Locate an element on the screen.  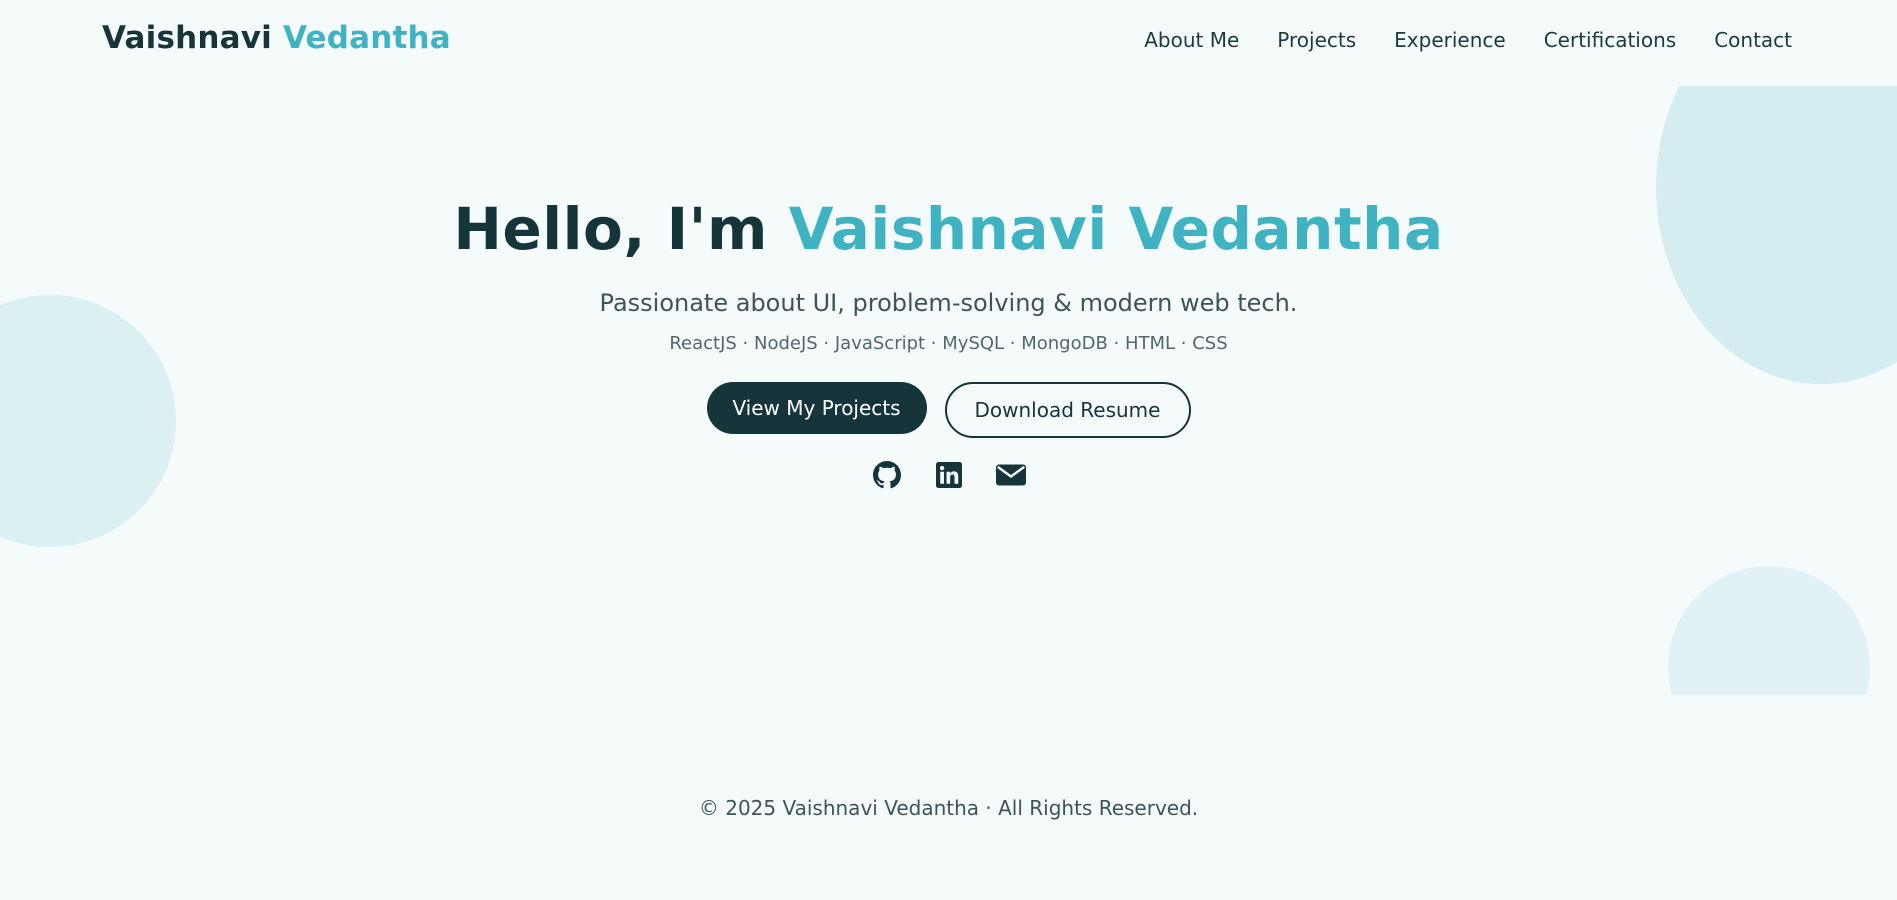
hero-heading: Hello, I'm Vaishnavi Vedantha is located at coordinates (948, 229).